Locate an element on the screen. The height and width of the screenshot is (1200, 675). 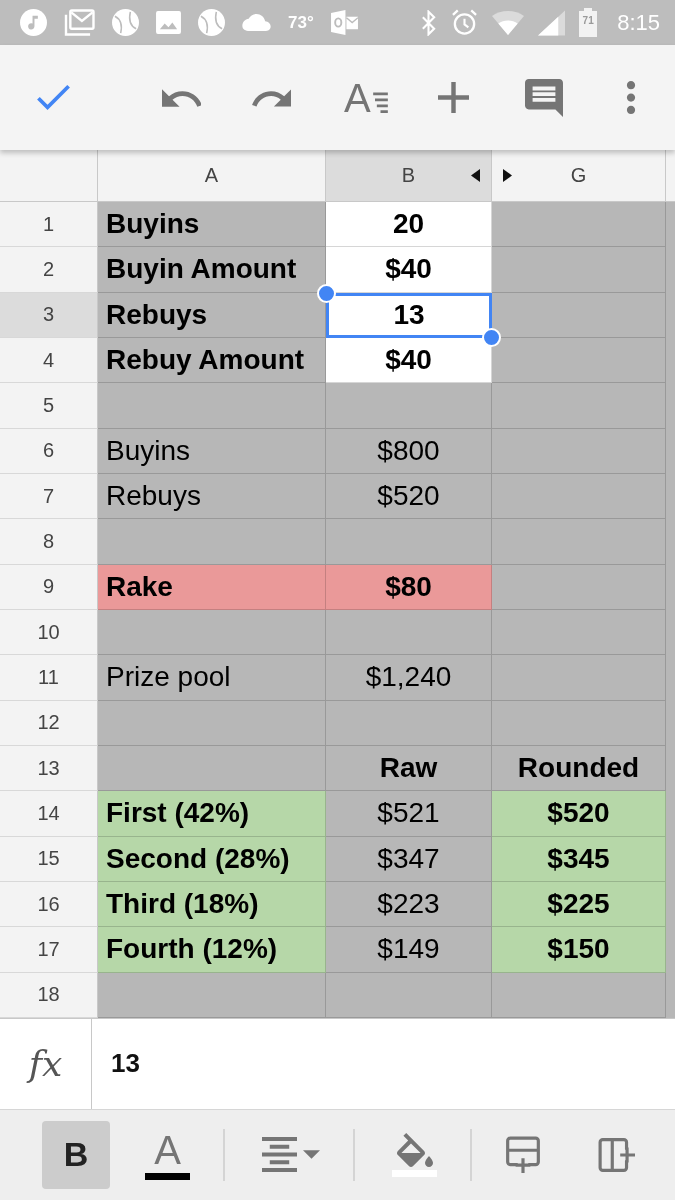
row-header: 14 is located at coordinates (49, 814).